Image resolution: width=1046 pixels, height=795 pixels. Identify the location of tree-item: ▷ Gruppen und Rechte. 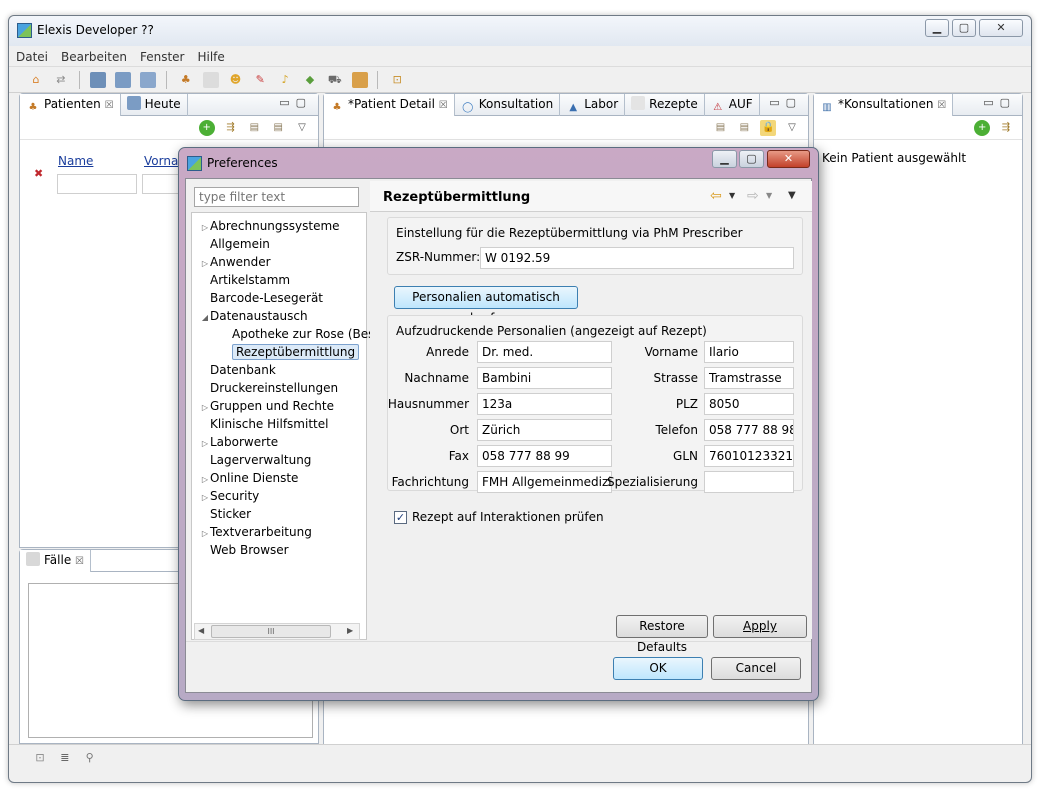
(267, 406).